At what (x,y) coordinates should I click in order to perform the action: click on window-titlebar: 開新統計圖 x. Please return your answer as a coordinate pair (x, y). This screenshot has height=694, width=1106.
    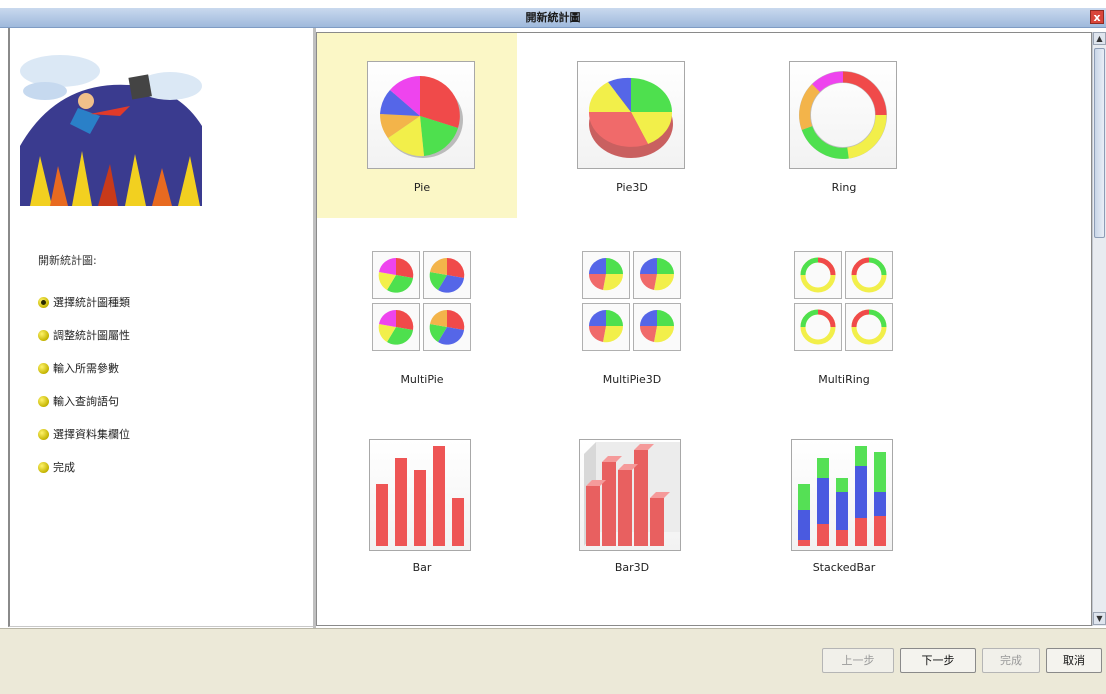
    Looking at the image, I should click on (553, 18).